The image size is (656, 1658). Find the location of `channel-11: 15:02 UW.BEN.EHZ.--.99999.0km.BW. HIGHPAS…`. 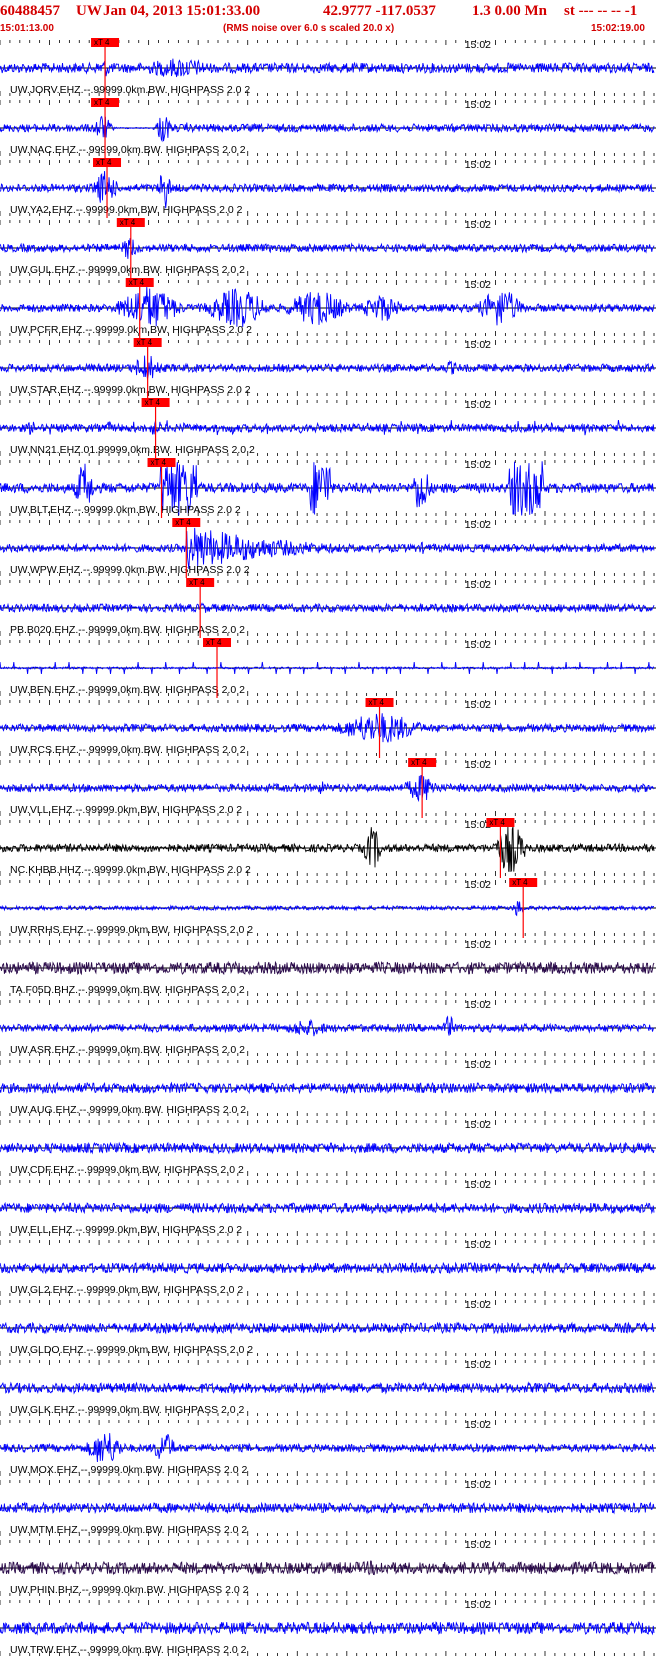

channel-11: 15:02 UW.BEN.EHZ.--.99999.0km.BW. HIGHPAS… is located at coordinates (328, 668).